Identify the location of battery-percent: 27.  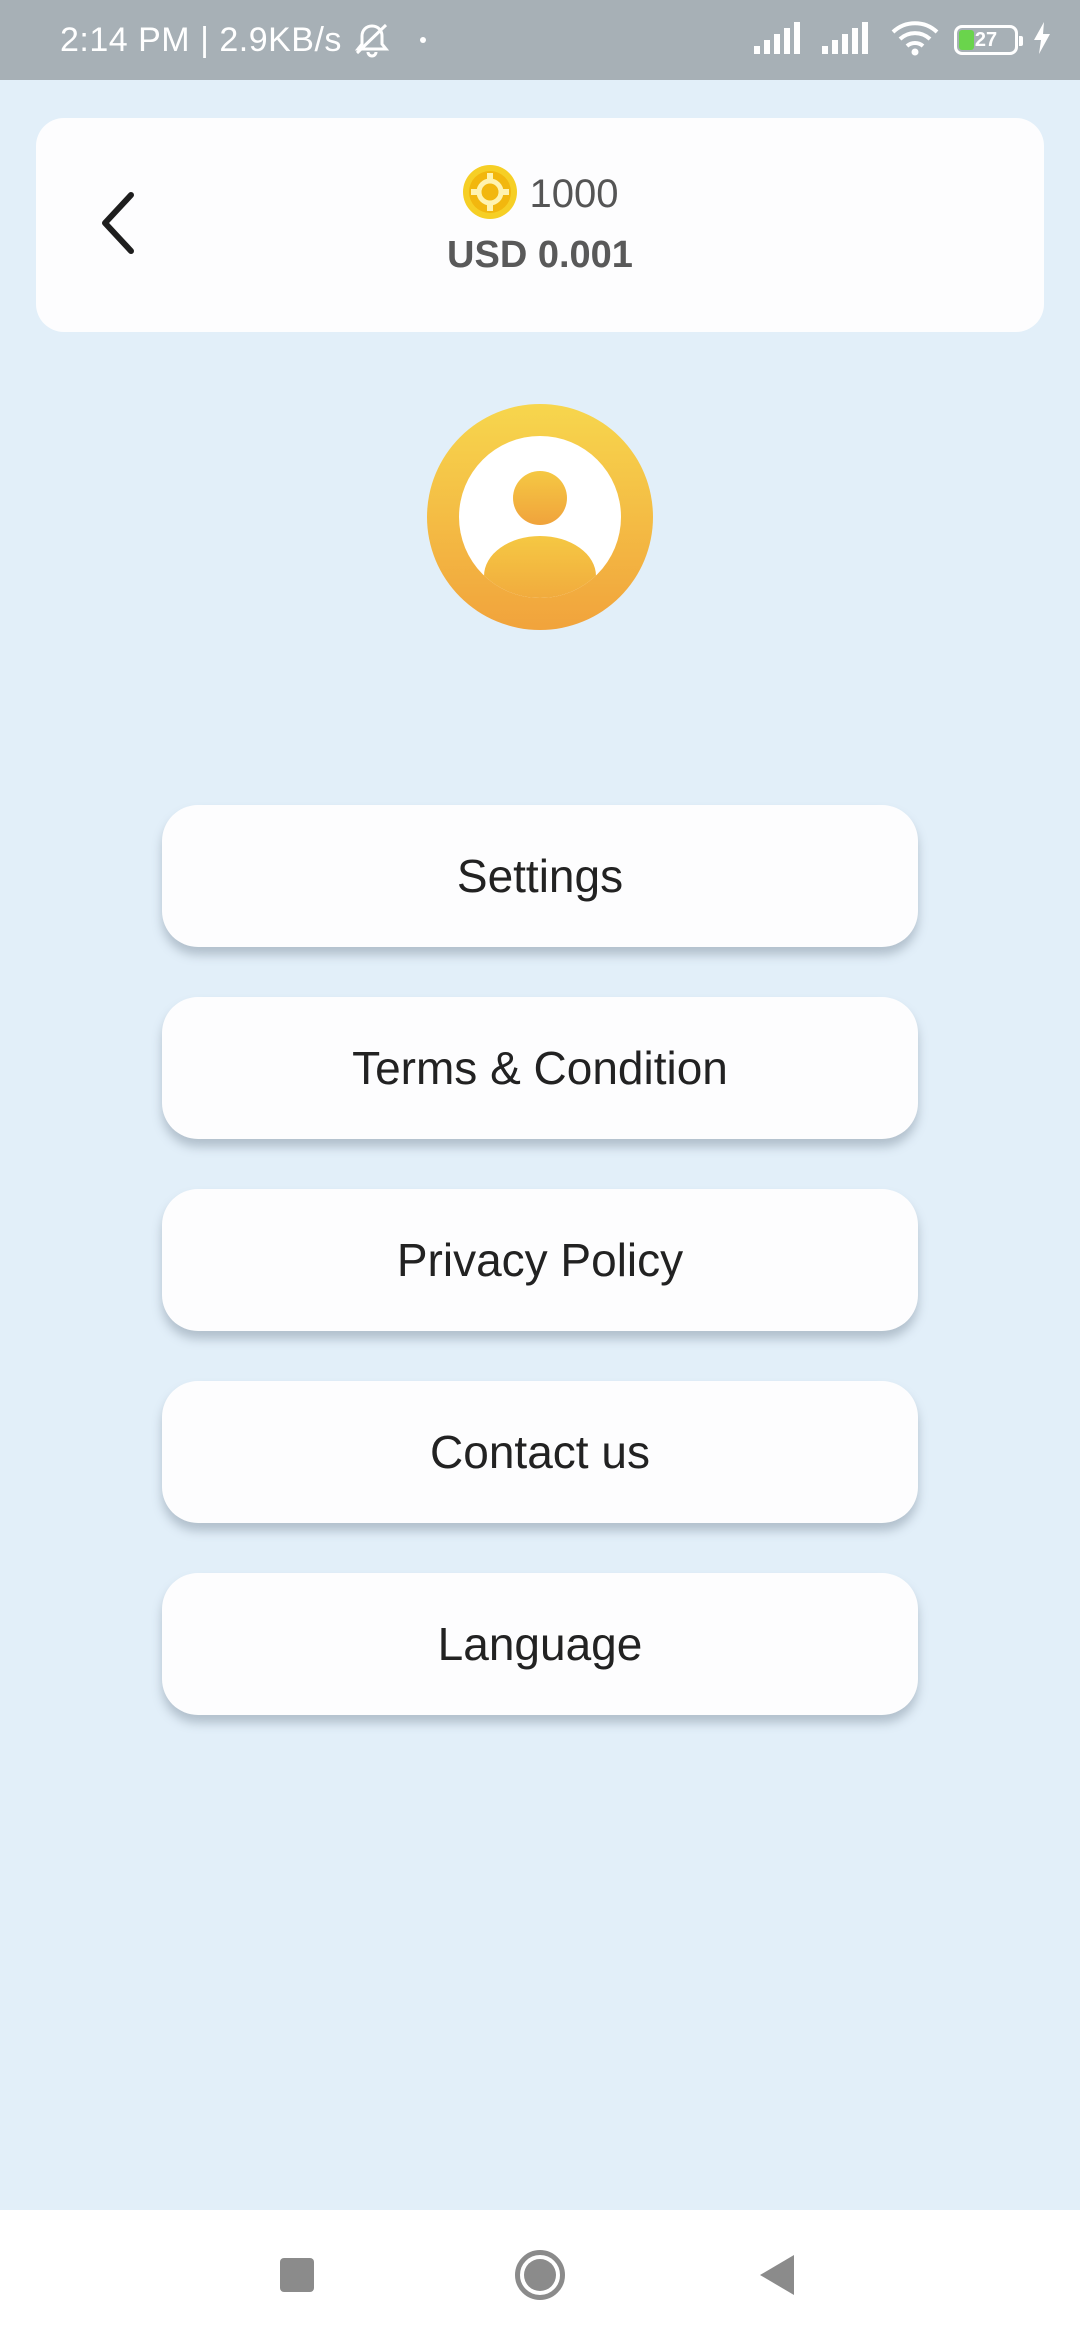
(986, 39).